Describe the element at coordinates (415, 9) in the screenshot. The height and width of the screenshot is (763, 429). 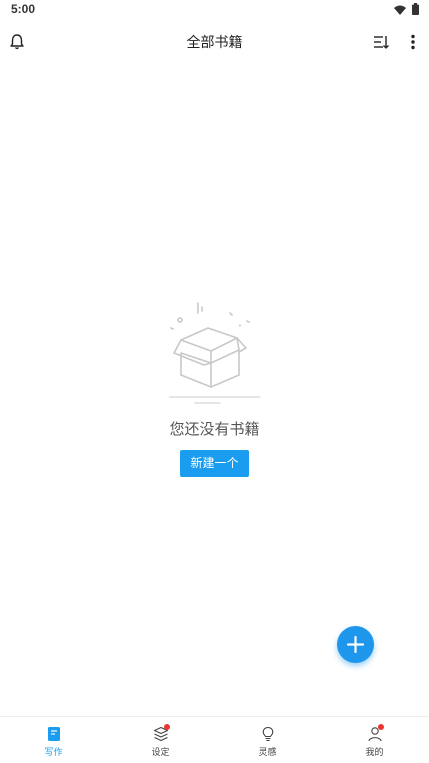
I see `battery-icon` at that location.